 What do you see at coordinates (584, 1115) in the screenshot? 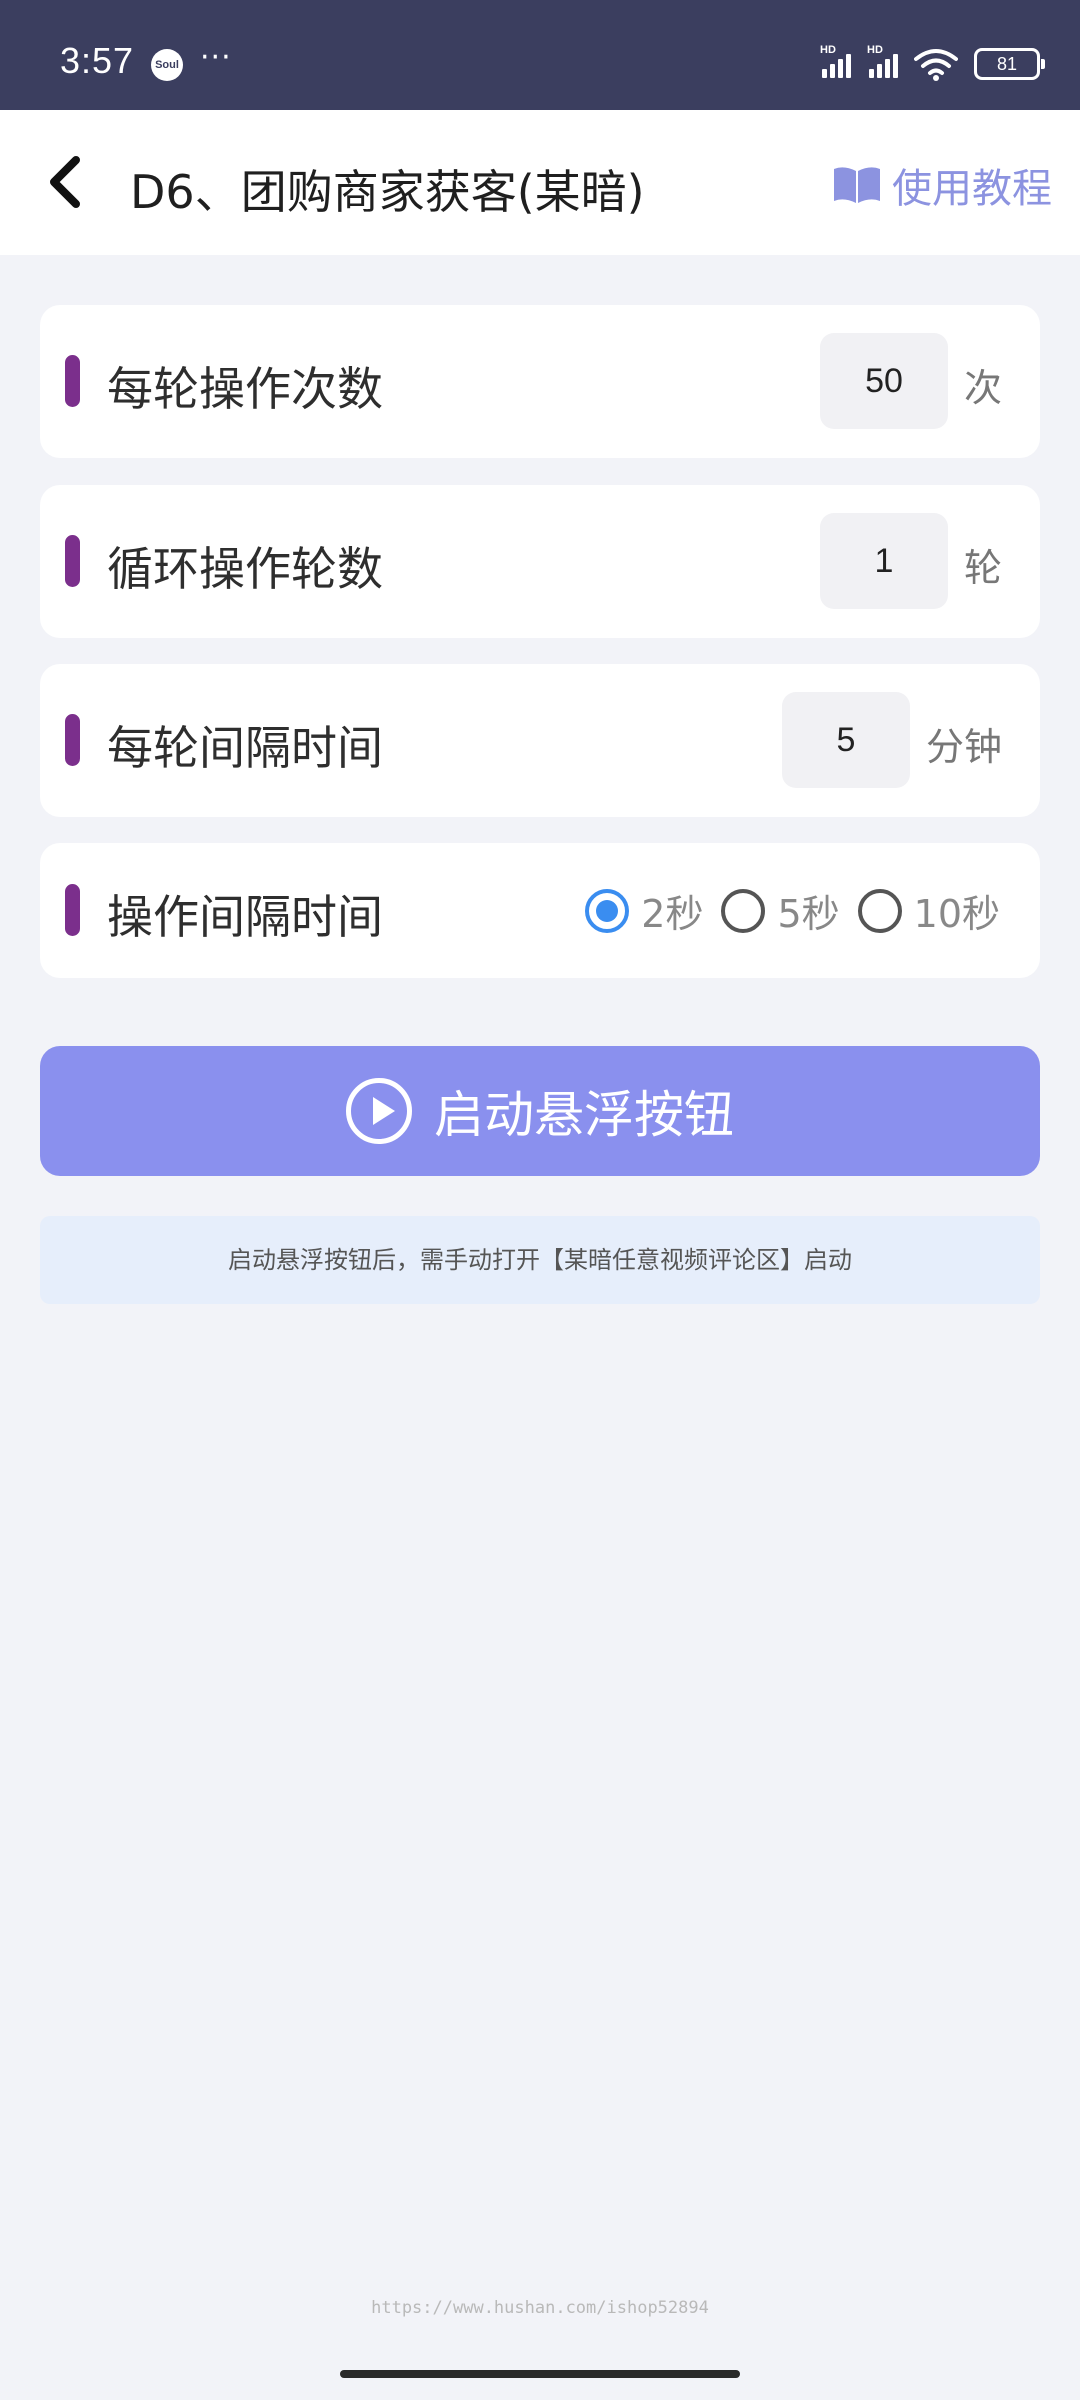
I see `start-button-label: 启动悬浮按钮` at bounding box center [584, 1115].